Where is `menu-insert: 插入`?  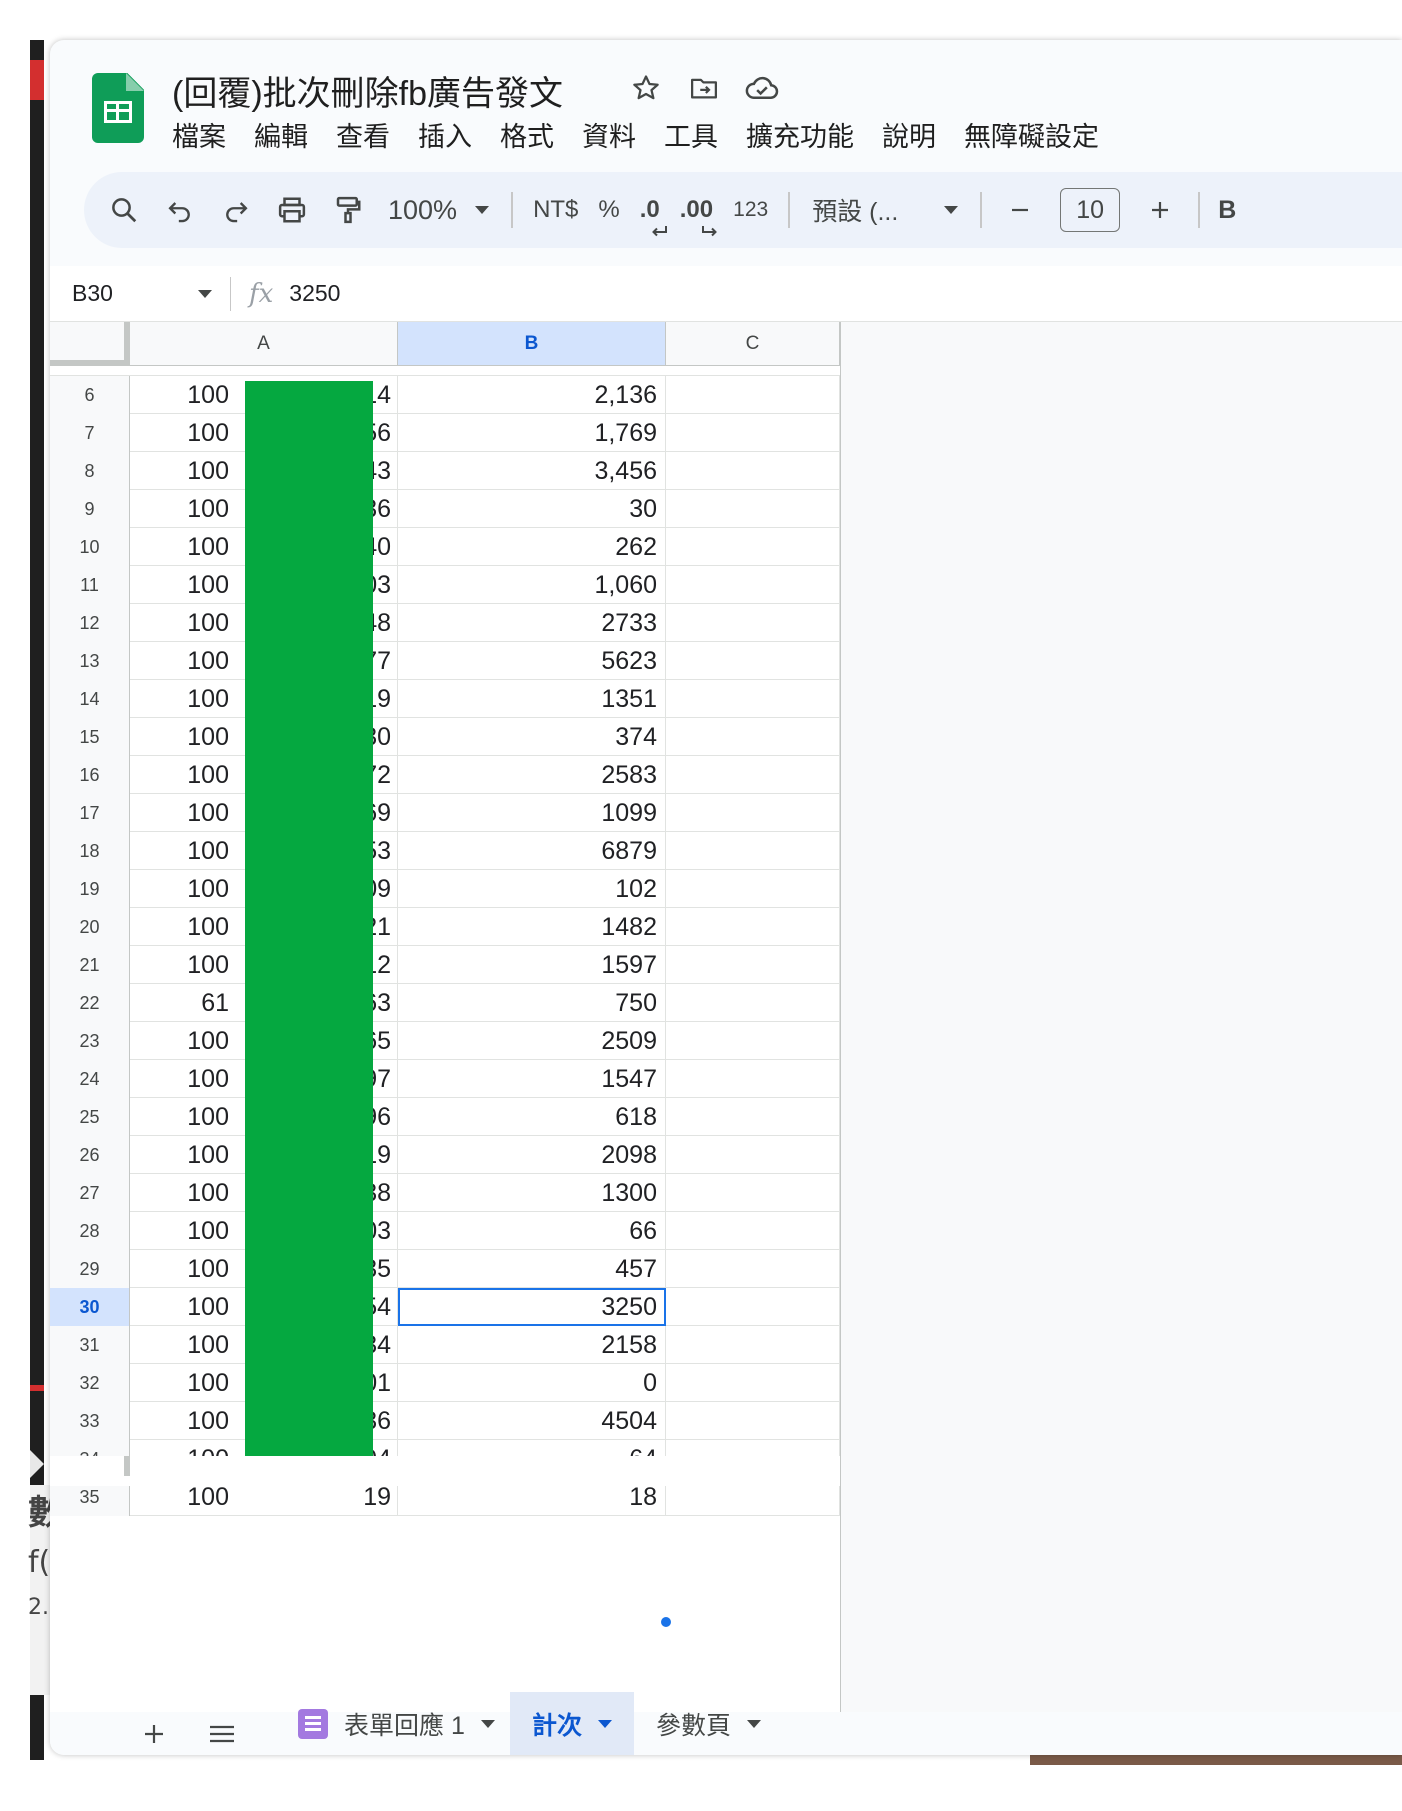
menu-insert: 插入 is located at coordinates (445, 137).